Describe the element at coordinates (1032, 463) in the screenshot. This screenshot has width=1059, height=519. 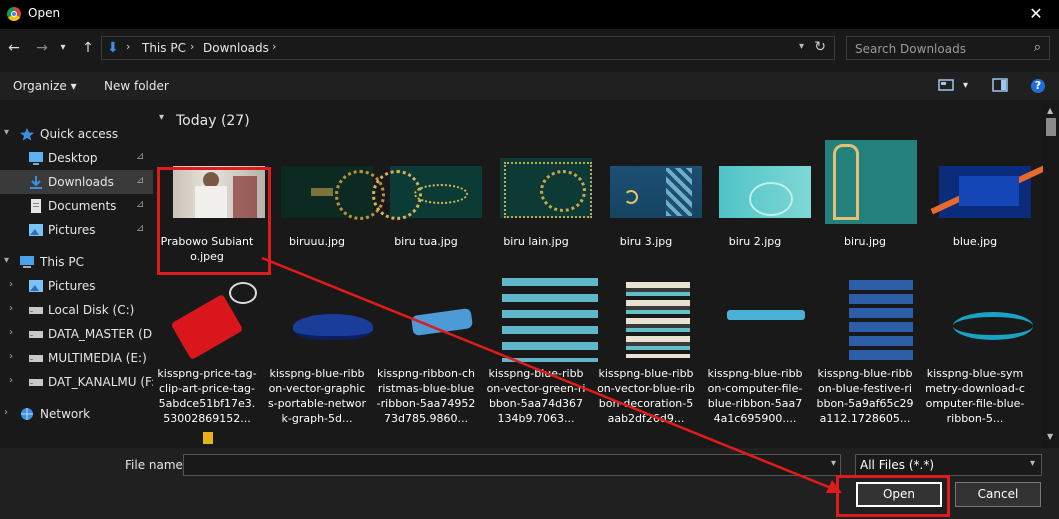
I see `chevron-down-icon: ▾` at that location.